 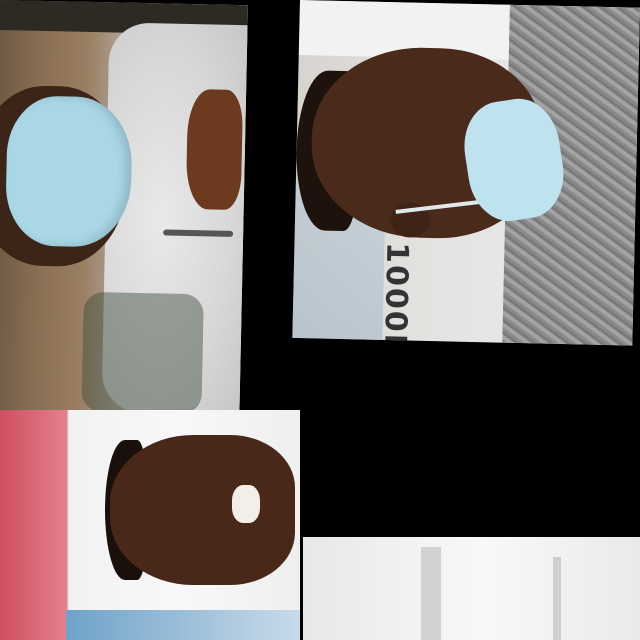 What do you see at coordinates (395, 293) in the screenshot?
I see `wall-logo-text: 1000L` at bounding box center [395, 293].